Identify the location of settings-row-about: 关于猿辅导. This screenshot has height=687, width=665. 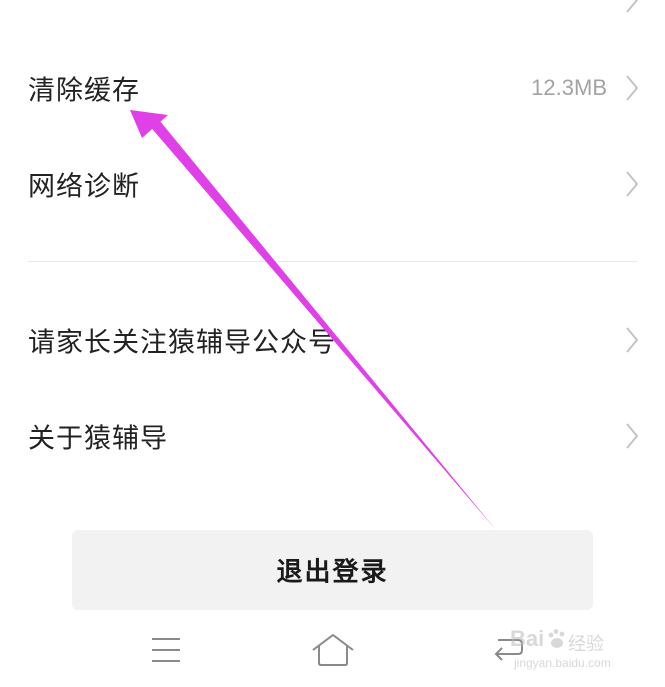
(332, 436).